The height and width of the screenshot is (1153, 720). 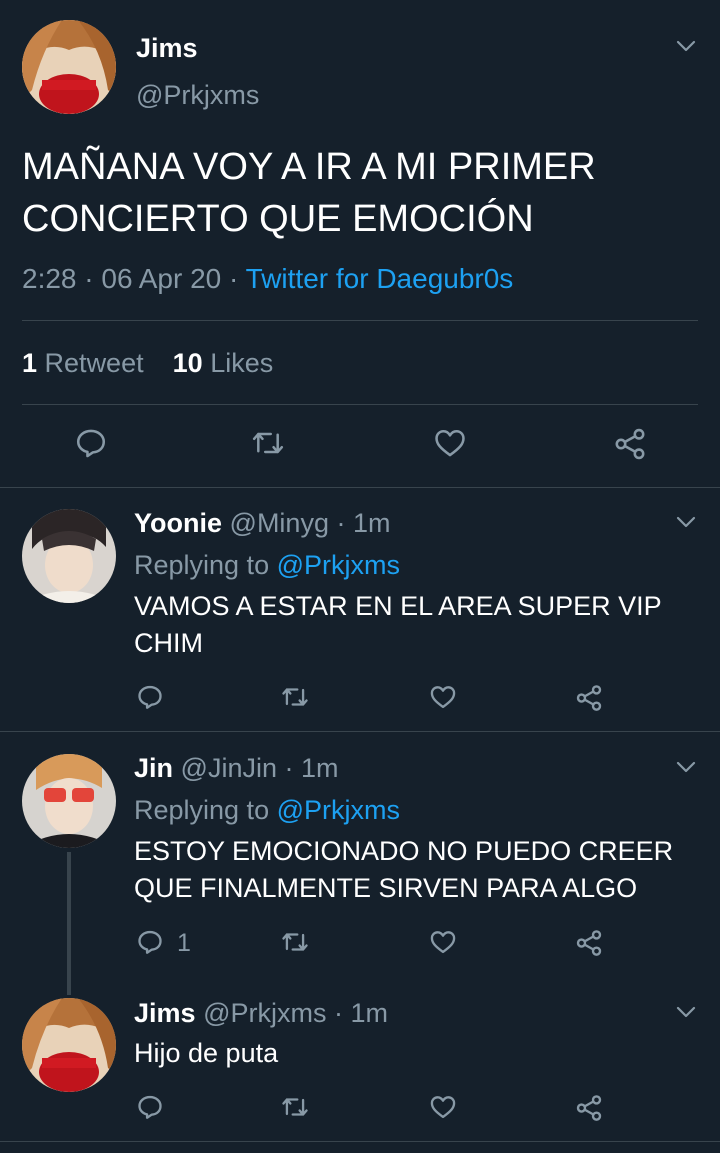 I want to click on tweet-text-line-2: CONCIERTO QUE EMOCIÓN, so click(x=278, y=219).